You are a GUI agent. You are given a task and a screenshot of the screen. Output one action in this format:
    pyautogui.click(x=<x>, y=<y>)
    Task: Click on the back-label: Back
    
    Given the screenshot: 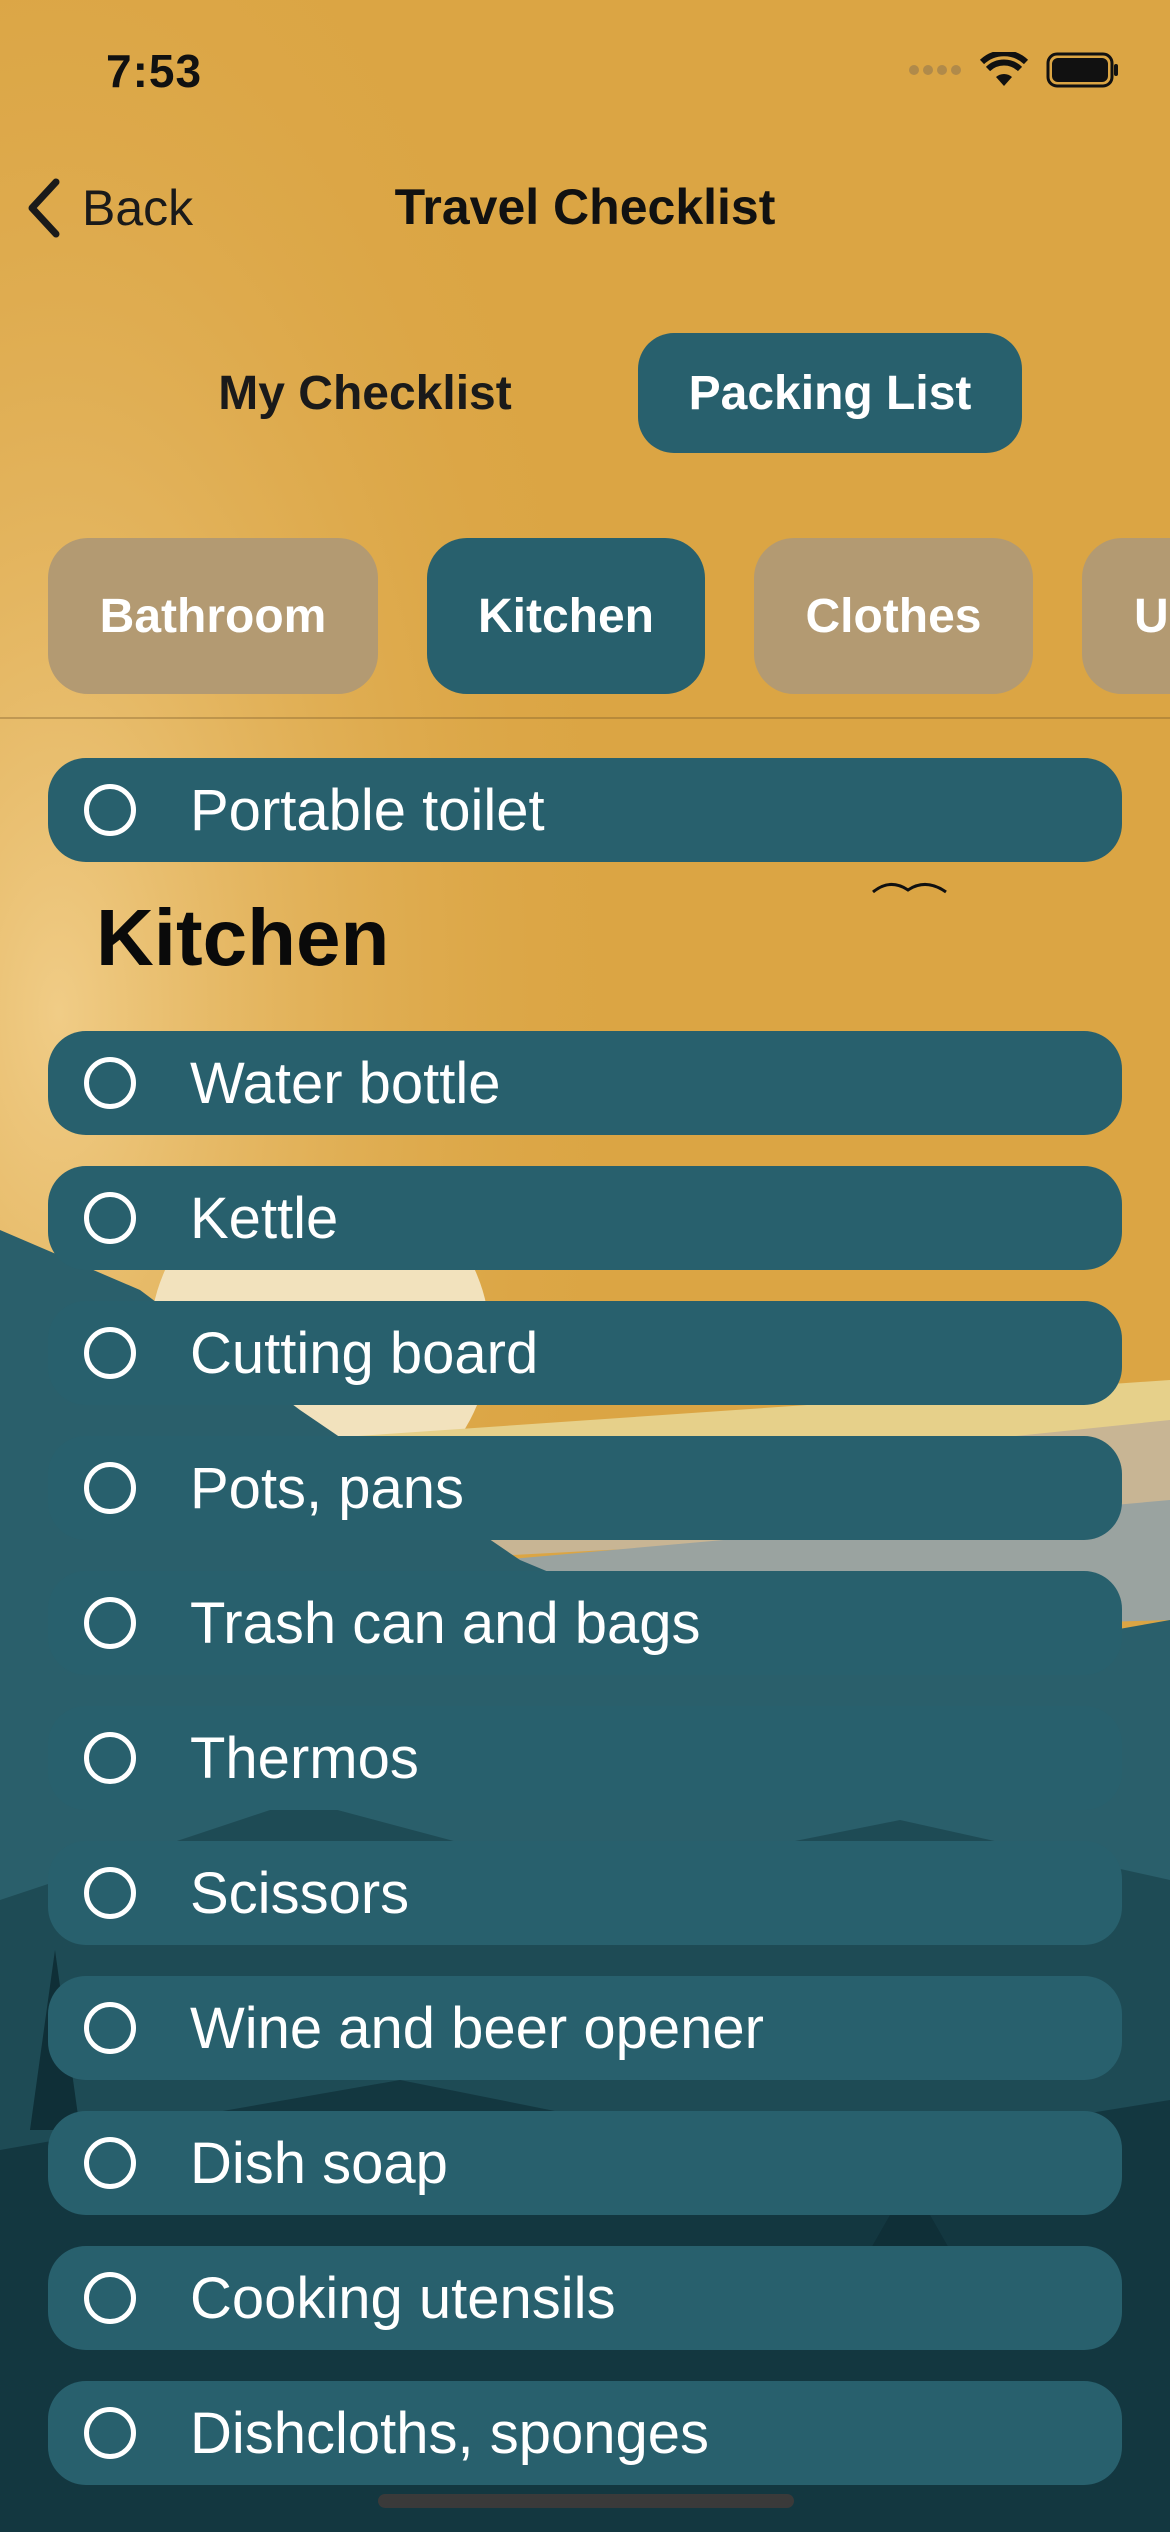 What is the action you would take?
    pyautogui.click(x=138, y=208)
    